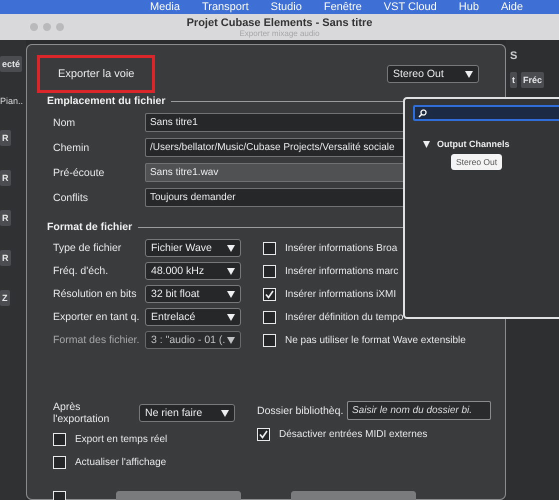  Describe the element at coordinates (410, 7) in the screenshot. I see `menu-item: VST Cloud` at that location.